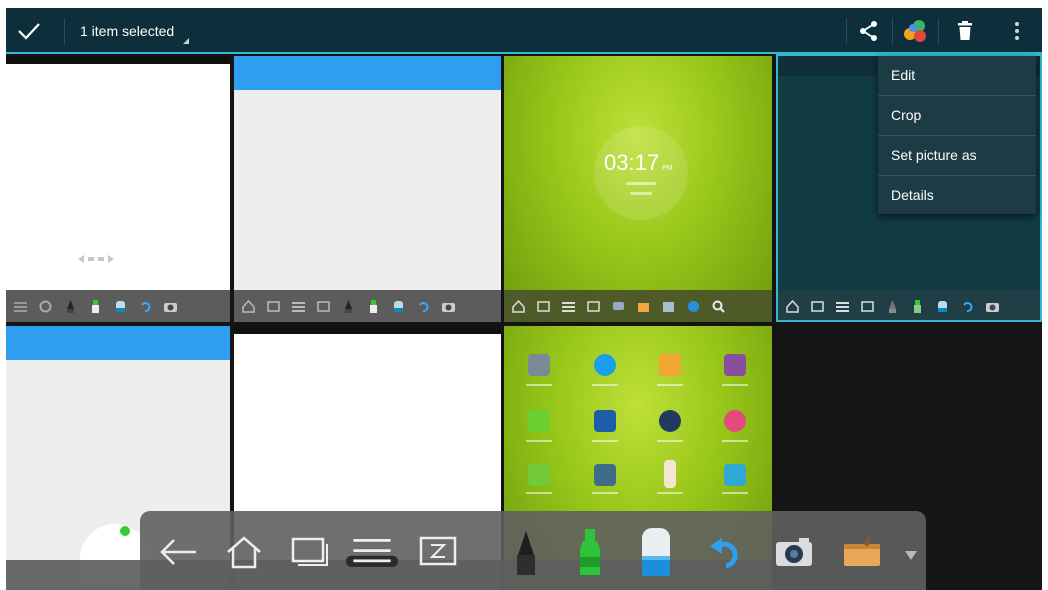 The height and width of the screenshot is (590, 1048). I want to click on menu-item-edit: Edit, so click(957, 76).